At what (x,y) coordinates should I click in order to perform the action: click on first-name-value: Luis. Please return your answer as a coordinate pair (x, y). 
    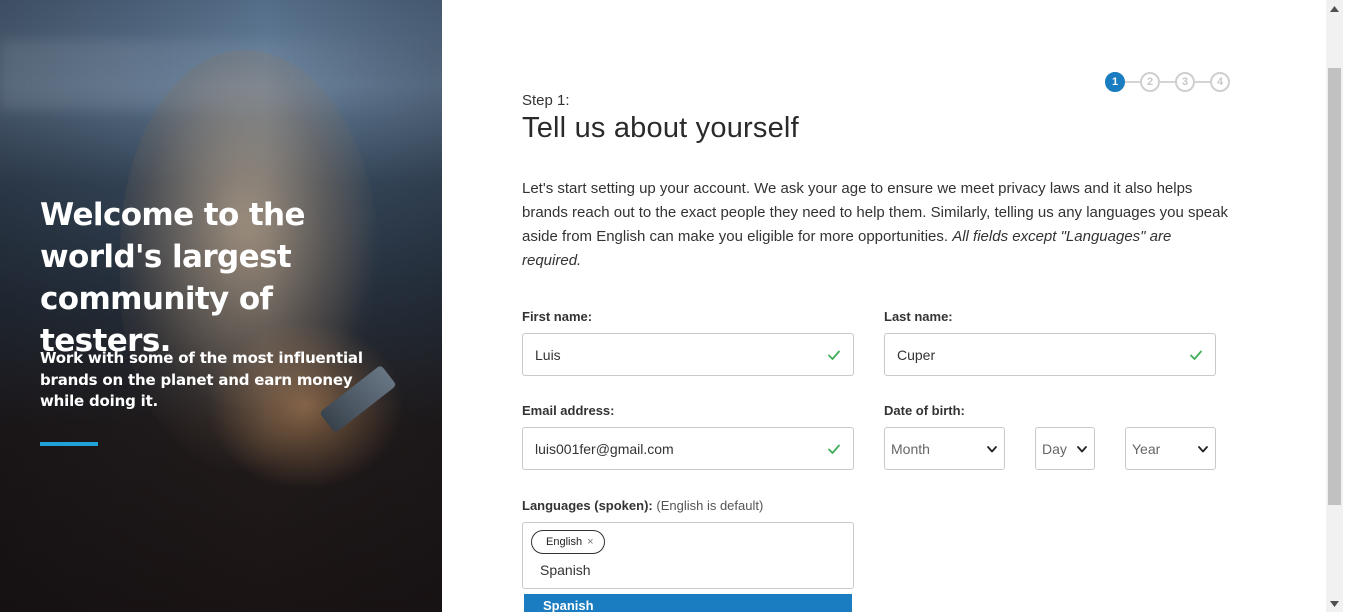
    Looking at the image, I should click on (548, 354).